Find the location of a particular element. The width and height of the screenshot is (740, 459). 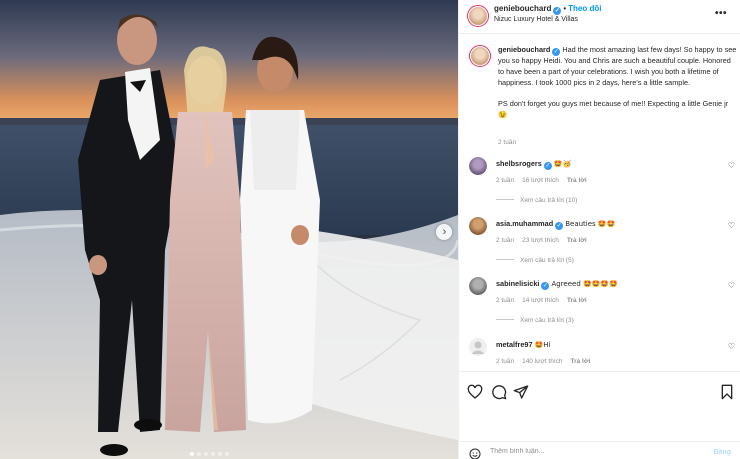

view-replies-button: Xem câu trả lời (3) is located at coordinates (535, 320).